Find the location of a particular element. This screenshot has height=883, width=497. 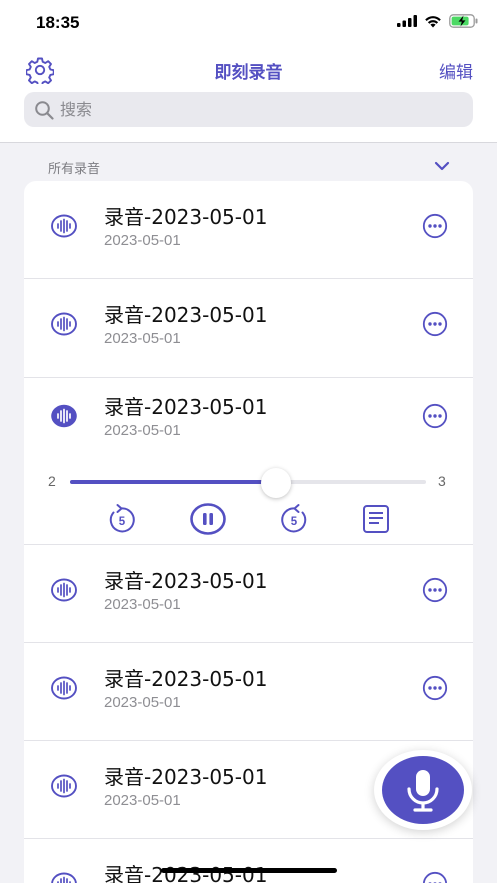

search-bar is located at coordinates (248, 109).